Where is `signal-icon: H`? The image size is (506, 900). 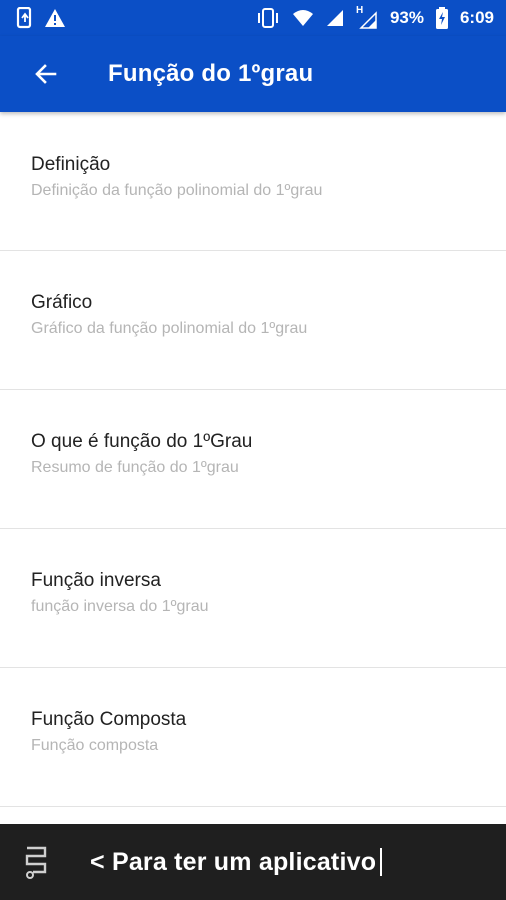 signal-icon: H is located at coordinates (366, 17).